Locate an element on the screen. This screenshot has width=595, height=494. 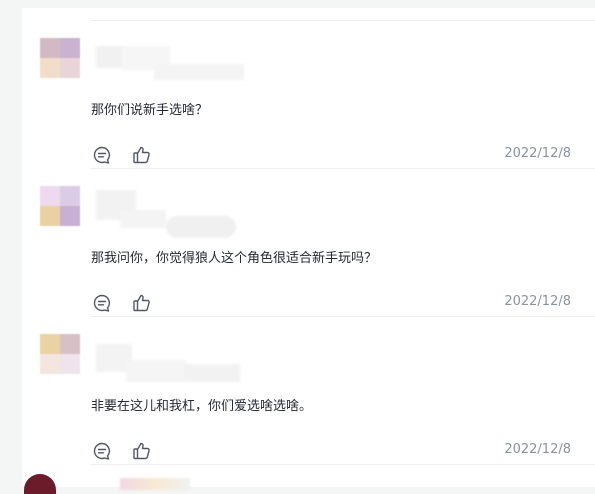
comment-text: 那你们说新手选啥？ is located at coordinates (150, 110).